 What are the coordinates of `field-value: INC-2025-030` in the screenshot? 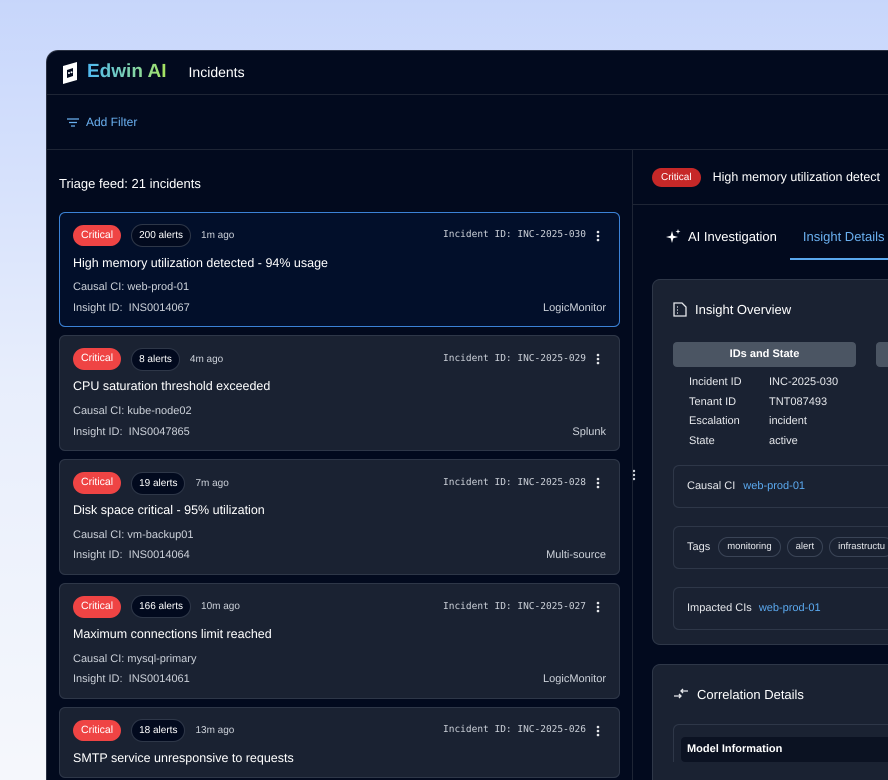 It's located at (803, 382).